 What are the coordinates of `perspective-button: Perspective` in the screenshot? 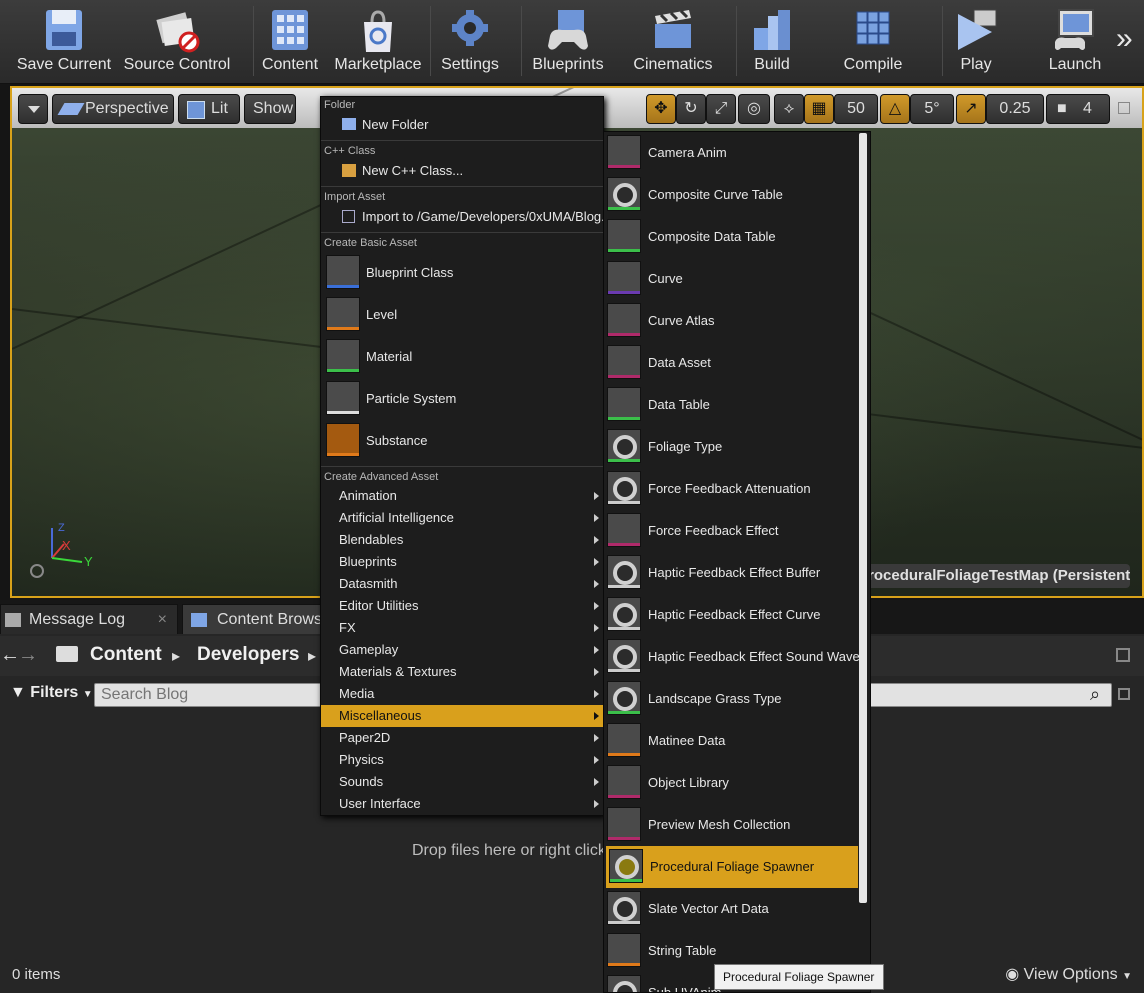 It's located at (113, 109).